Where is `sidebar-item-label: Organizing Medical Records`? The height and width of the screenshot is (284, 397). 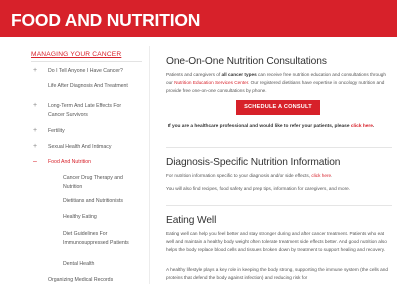 sidebar-item-label: Organizing Medical Records is located at coordinates (93, 280).